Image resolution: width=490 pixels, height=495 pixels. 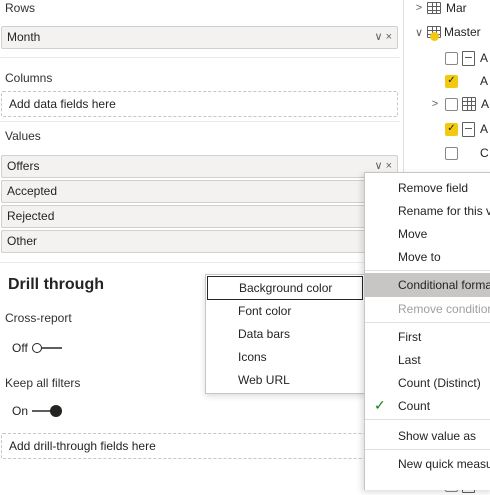 What do you see at coordinates (199, 37) in the screenshot?
I see `rows-field-month: Month ∨ ×` at bounding box center [199, 37].